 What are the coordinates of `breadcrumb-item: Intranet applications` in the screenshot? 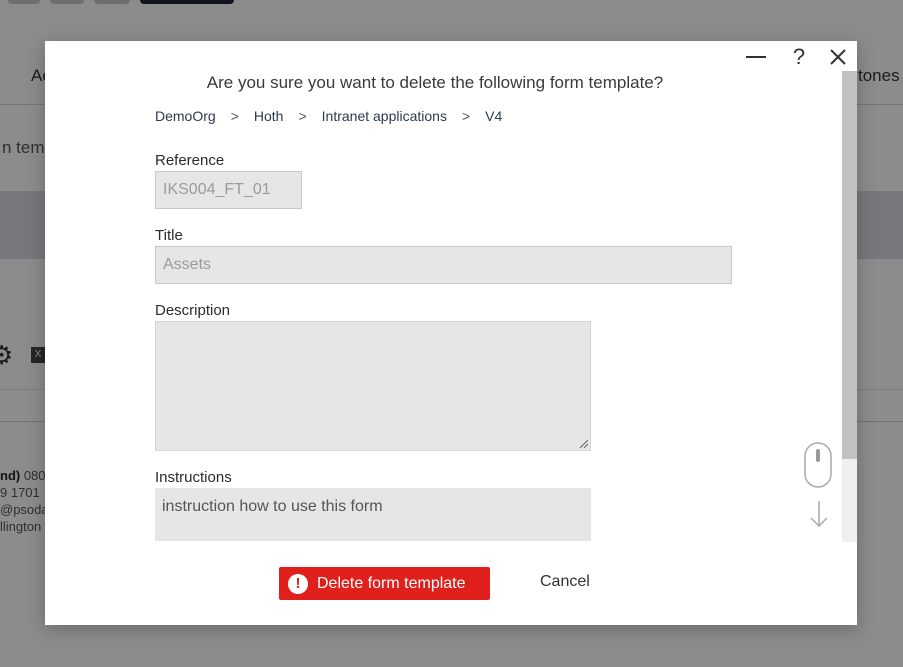 It's located at (384, 116).